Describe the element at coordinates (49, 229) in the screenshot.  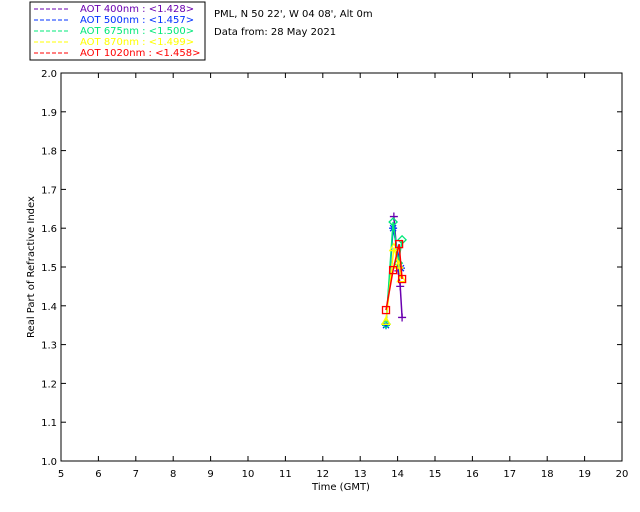
I see `y-tick-label: 1.6` at that location.